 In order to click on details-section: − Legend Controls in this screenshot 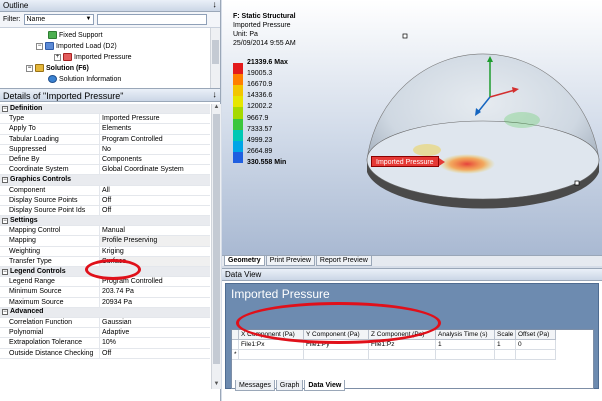, I will do `click(105, 272)`.